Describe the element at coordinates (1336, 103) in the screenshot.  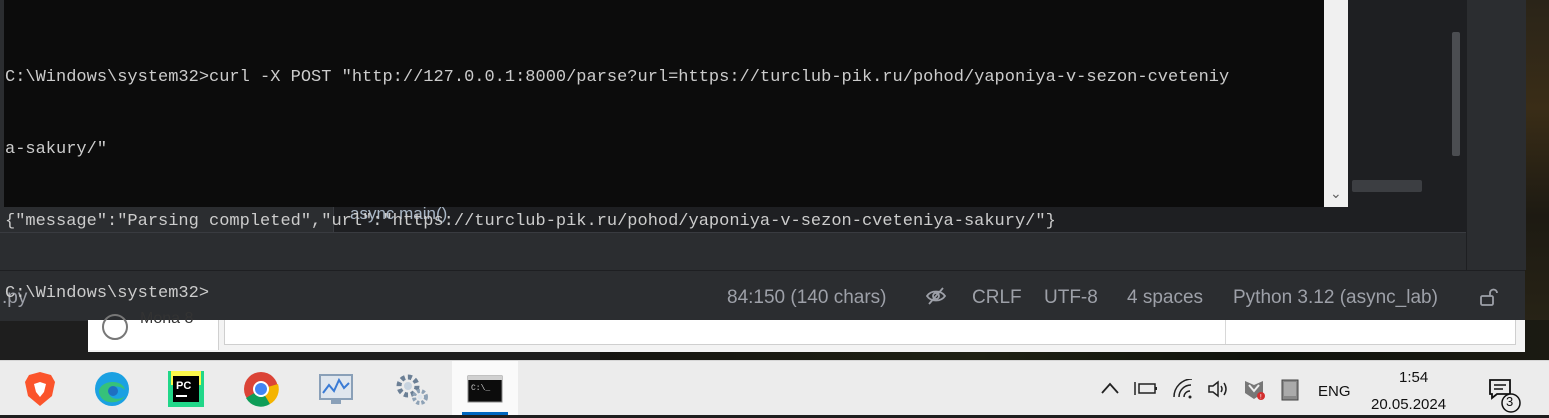
I see `terminal-scrollbar: ⌄` at that location.